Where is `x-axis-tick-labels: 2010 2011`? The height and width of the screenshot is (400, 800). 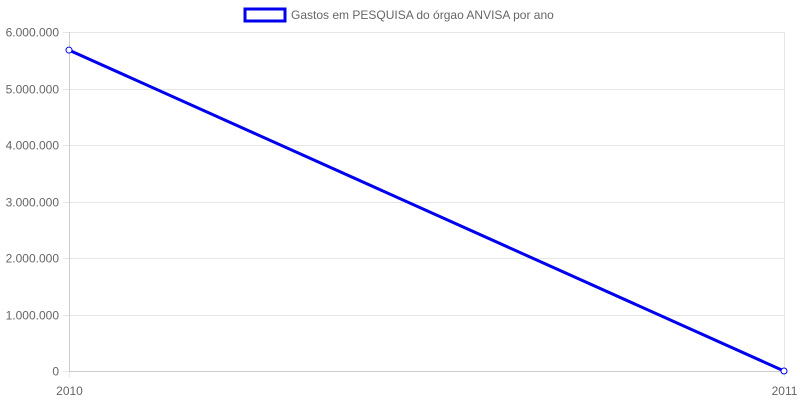
x-axis-tick-labels: 2010 2011 is located at coordinates (427, 391).